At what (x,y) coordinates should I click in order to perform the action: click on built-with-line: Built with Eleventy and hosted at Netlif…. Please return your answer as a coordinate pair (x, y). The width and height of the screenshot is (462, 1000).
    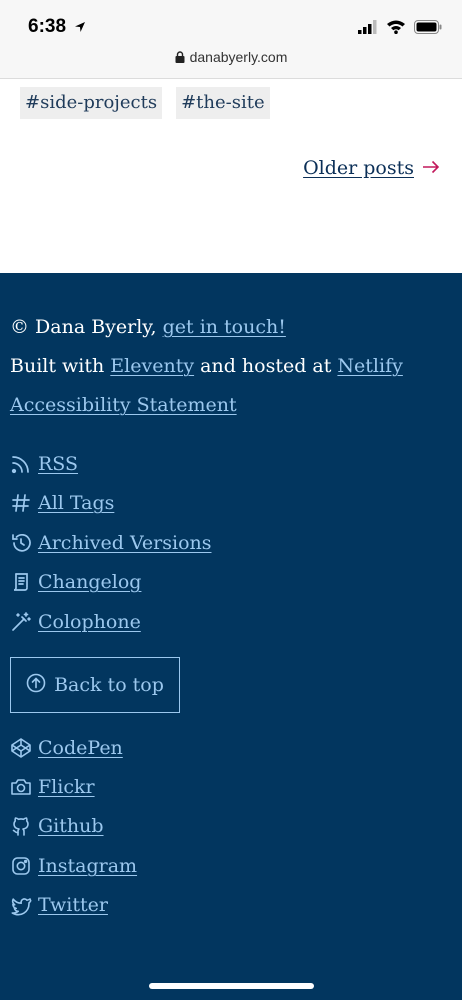
    Looking at the image, I should click on (206, 366).